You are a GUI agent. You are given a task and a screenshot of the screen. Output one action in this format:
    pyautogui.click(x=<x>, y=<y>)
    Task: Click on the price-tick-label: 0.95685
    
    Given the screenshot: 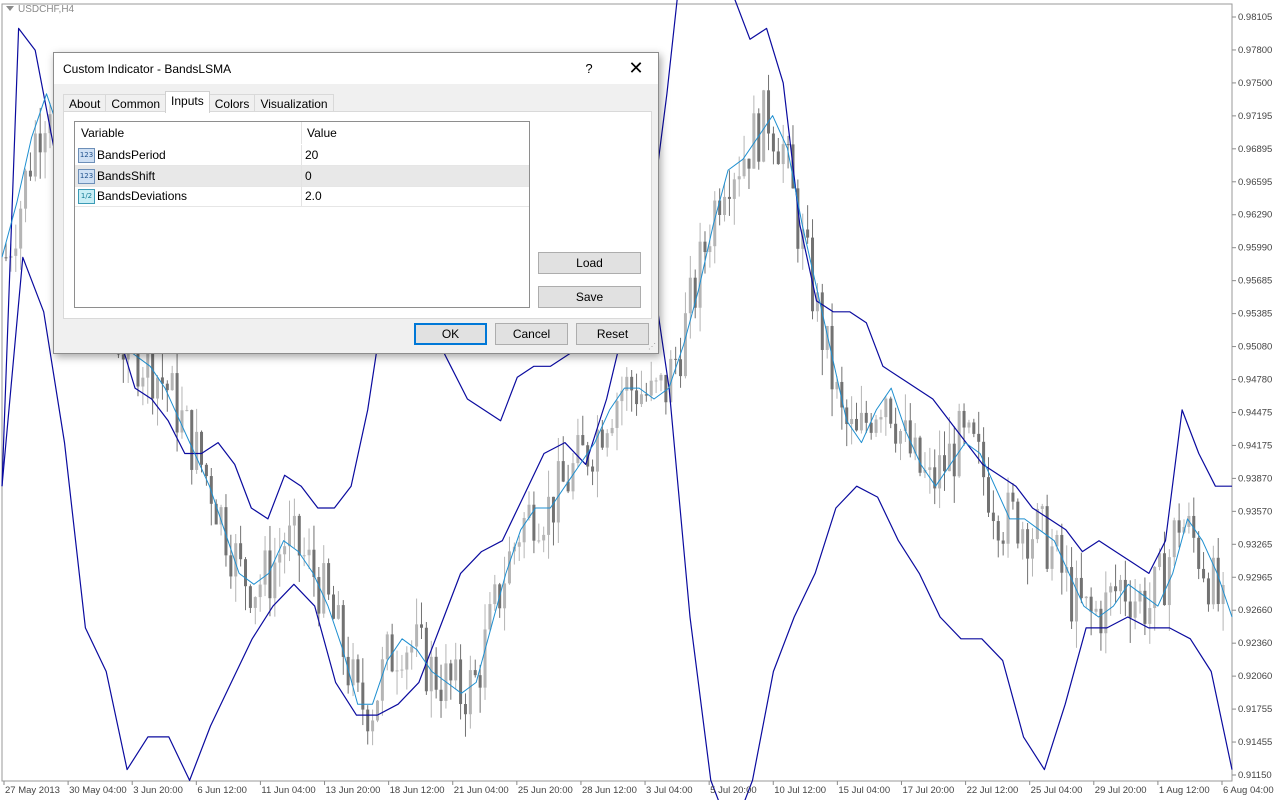 What is the action you would take?
    pyautogui.click(x=1255, y=281)
    